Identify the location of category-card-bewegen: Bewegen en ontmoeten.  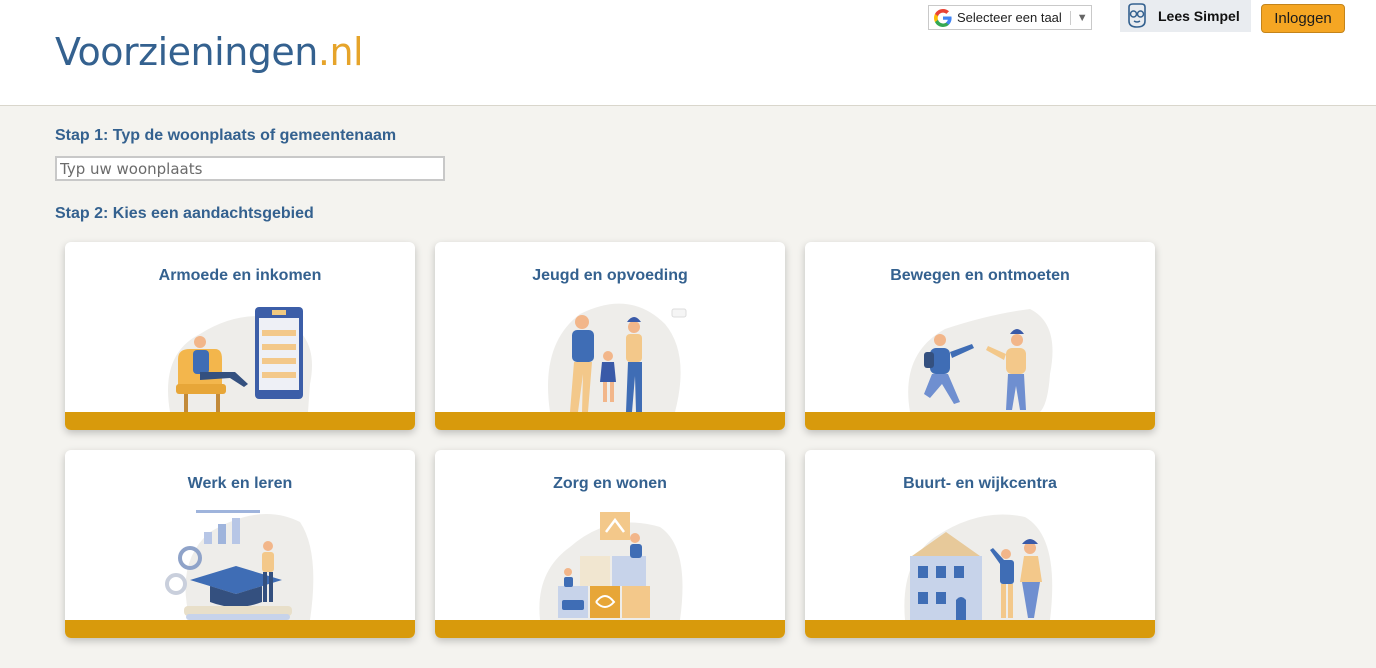
(980, 336).